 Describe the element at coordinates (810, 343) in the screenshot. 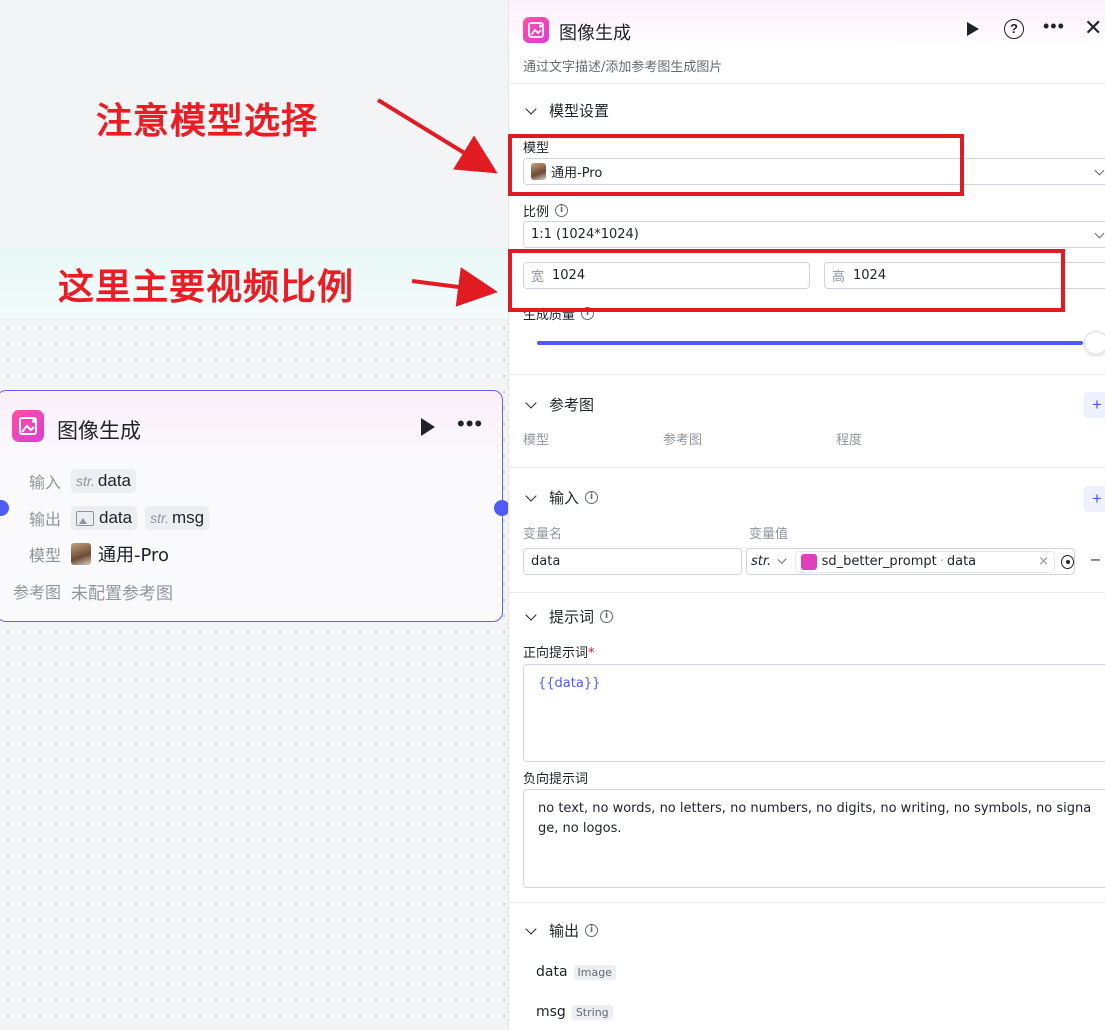

I see `quality-slider-track` at that location.